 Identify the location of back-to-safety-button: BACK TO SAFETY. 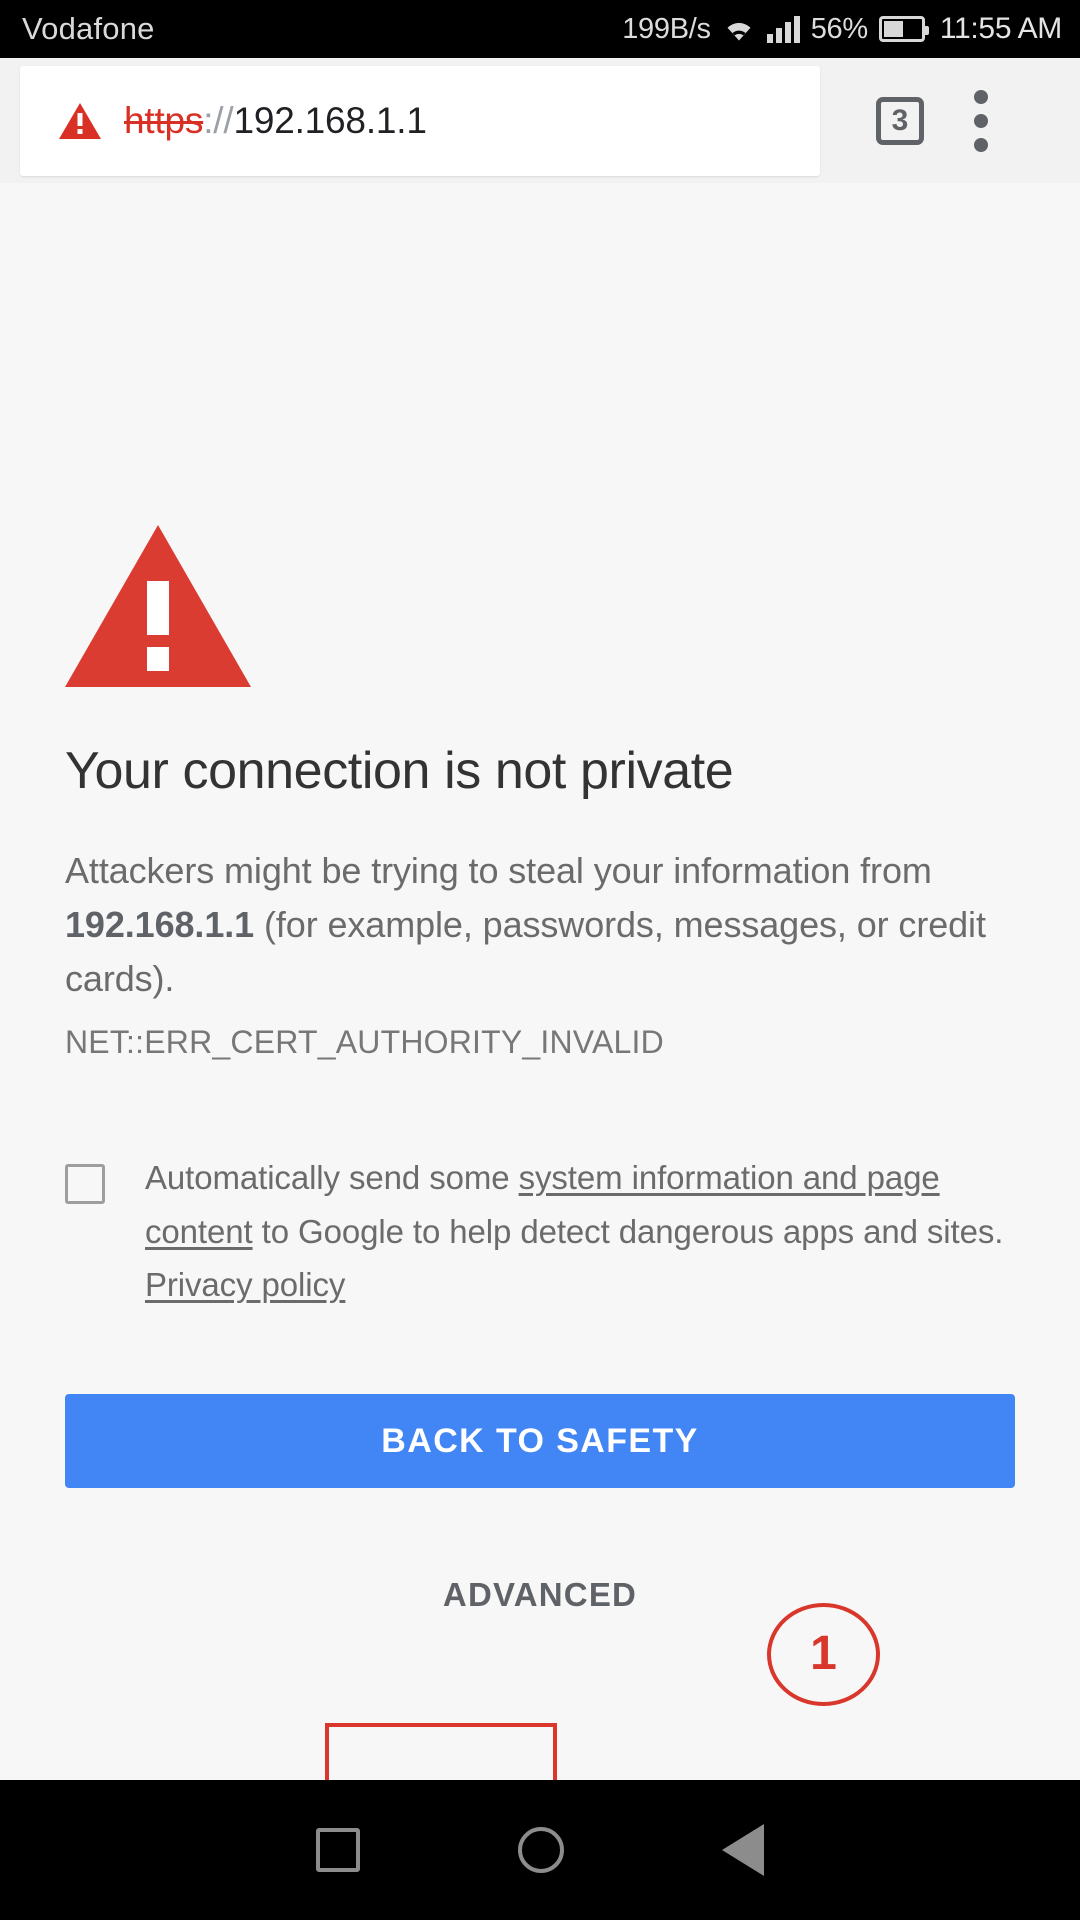
(540, 1441).